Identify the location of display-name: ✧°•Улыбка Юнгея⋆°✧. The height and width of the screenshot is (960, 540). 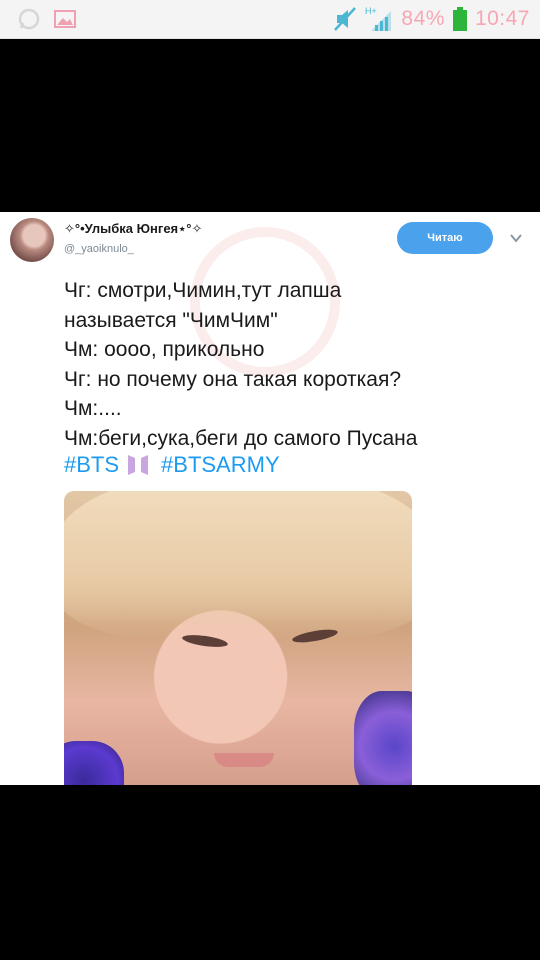
(133, 229).